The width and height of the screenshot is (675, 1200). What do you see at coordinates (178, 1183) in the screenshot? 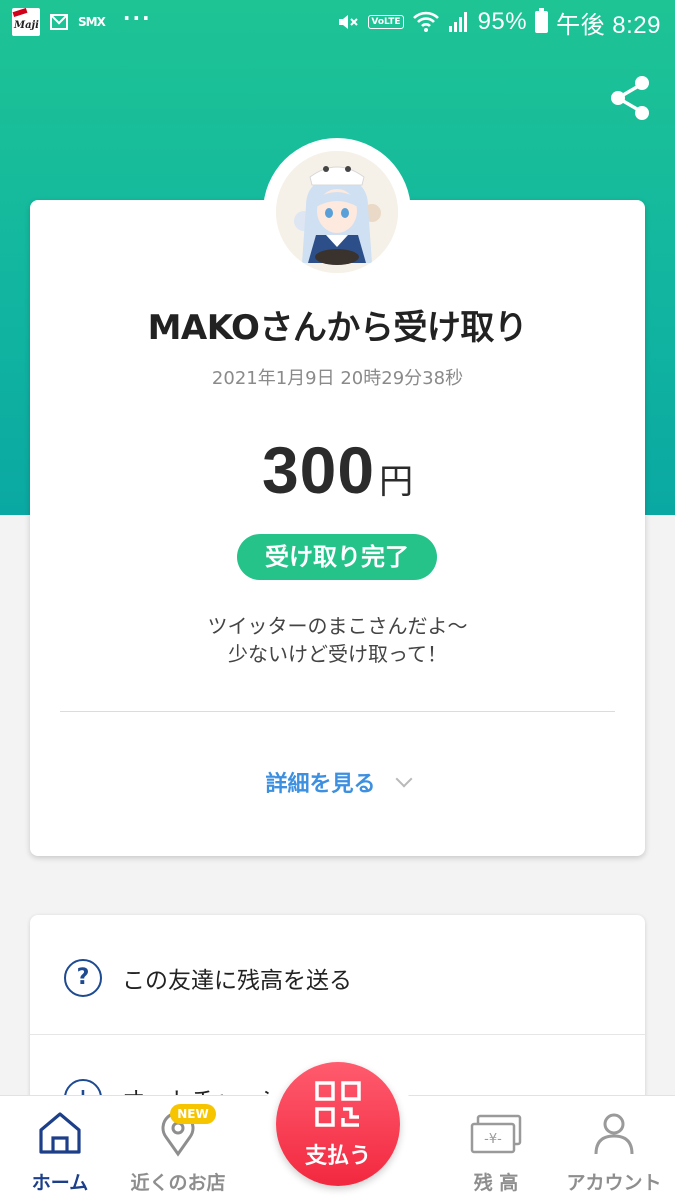
I see `nav-nearby-label: 近くのお店` at bounding box center [178, 1183].